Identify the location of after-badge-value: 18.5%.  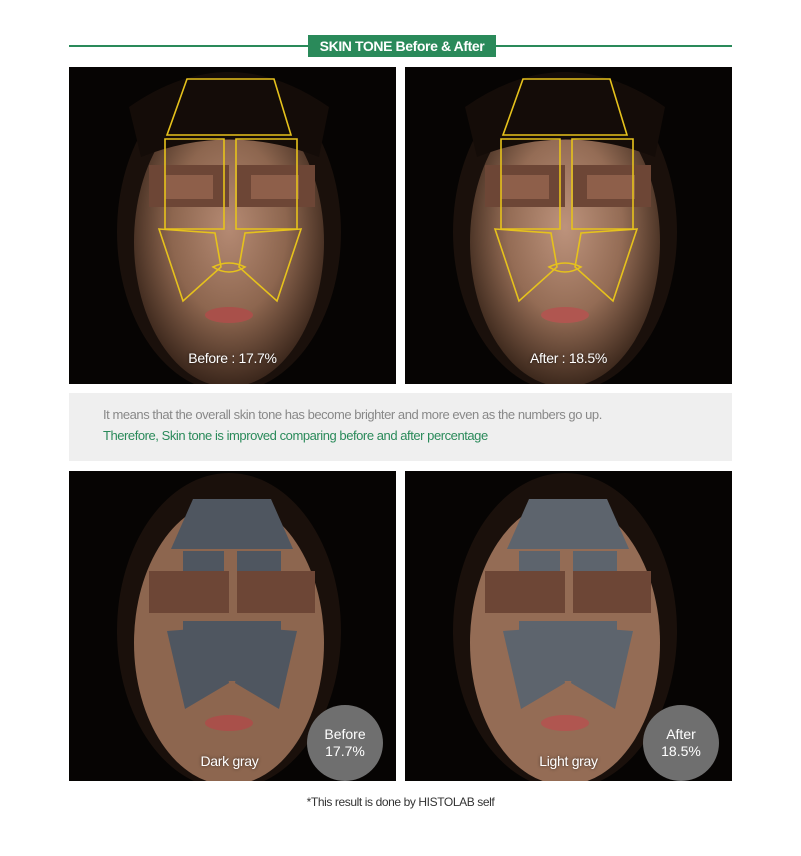
(681, 751).